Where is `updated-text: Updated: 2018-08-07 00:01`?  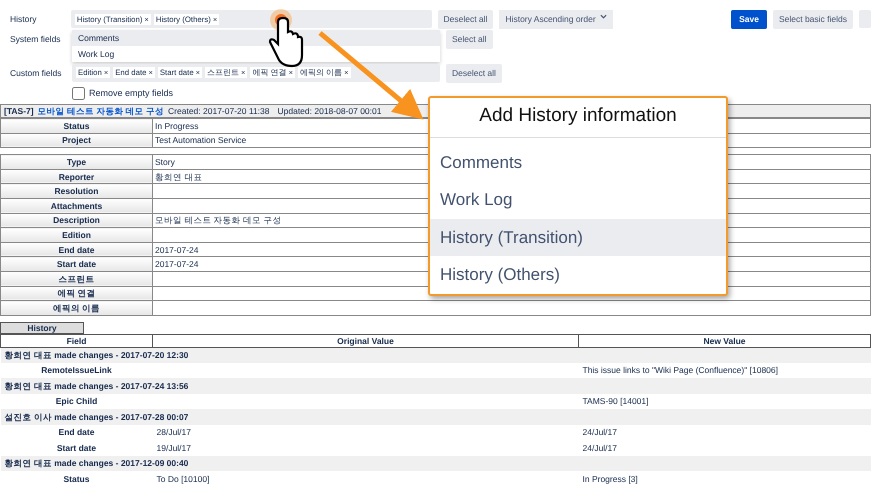 updated-text: Updated: 2018-08-07 00:01 is located at coordinates (330, 111).